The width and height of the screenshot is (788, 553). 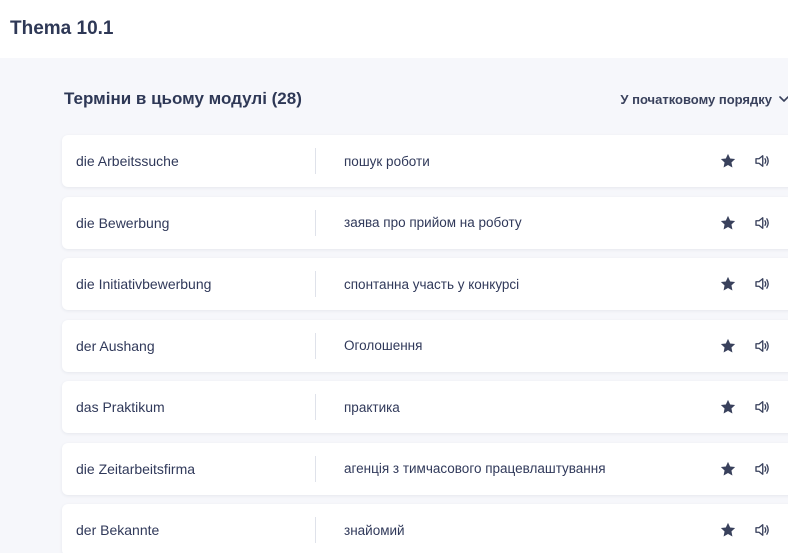 I want to click on term-row: das Praktikum практика, so click(x=425, y=407).